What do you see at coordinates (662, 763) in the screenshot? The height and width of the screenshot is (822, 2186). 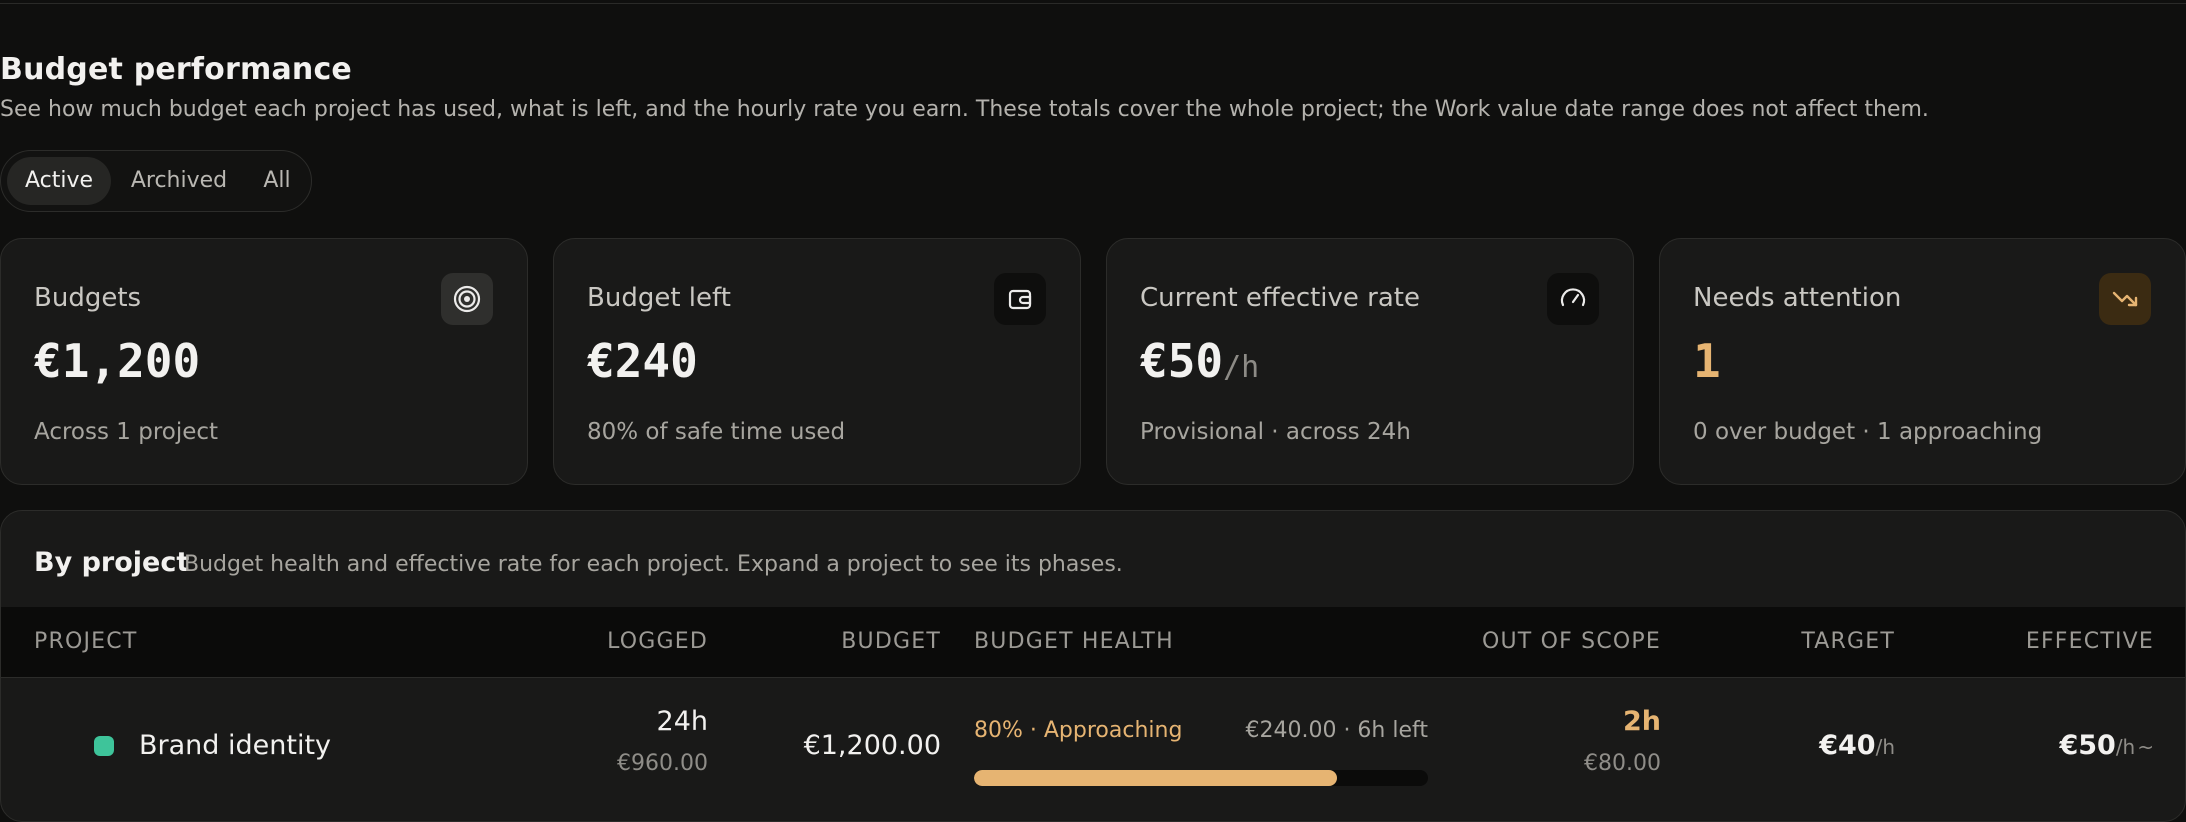 I see `logged-value: €960.00` at bounding box center [662, 763].